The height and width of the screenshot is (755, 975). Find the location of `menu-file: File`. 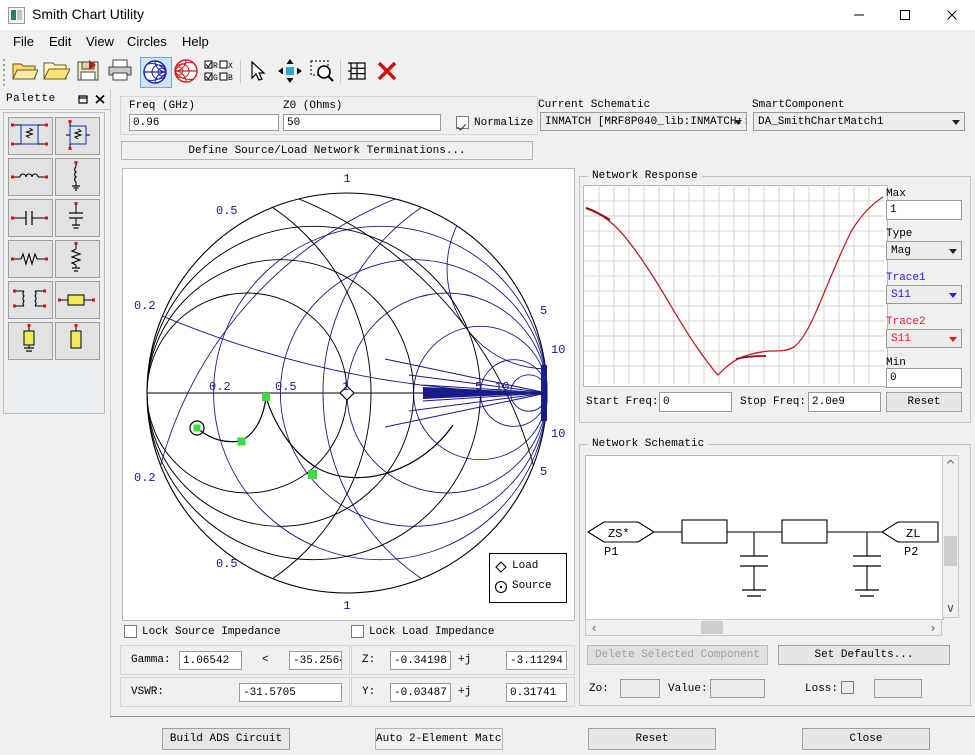

menu-file: File is located at coordinates (23, 42).